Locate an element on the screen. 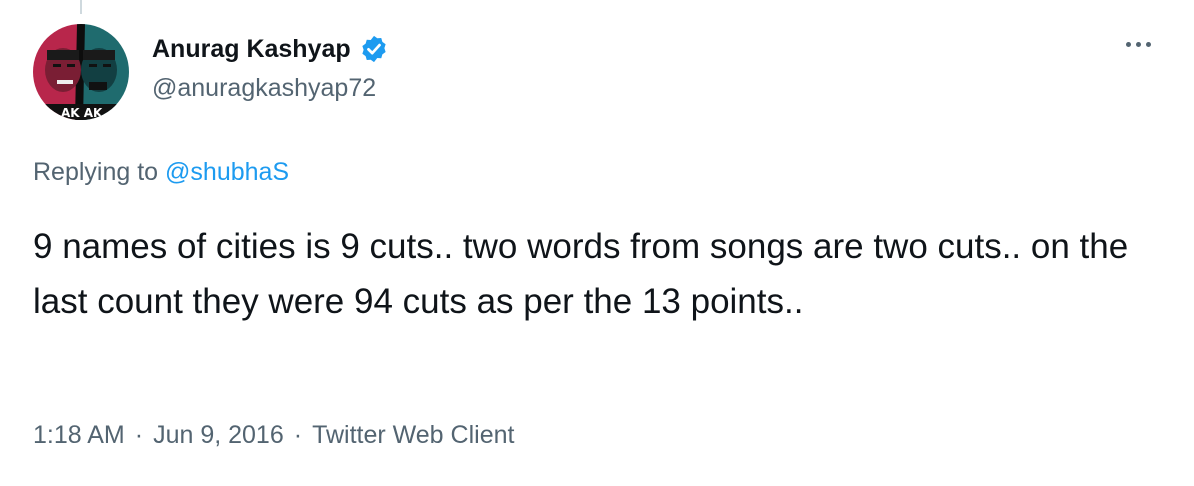 This screenshot has height=486, width=1194. thread-connector-line is located at coordinates (81, 7).